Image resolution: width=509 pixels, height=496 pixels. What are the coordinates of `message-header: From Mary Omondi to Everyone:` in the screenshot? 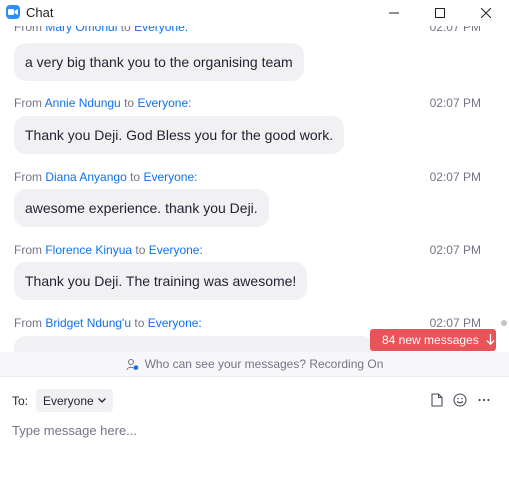 It's located at (101, 30).